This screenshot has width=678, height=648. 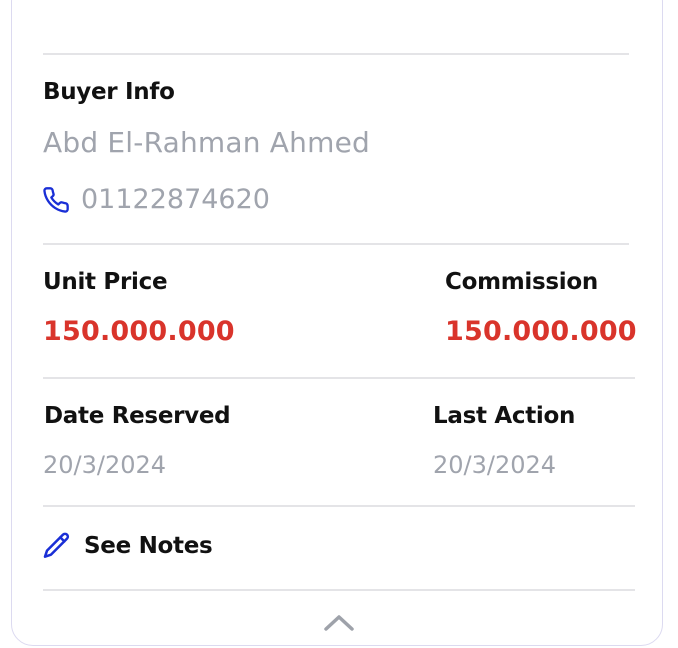 I want to click on see-notes-button: See Notes, so click(x=127, y=546).